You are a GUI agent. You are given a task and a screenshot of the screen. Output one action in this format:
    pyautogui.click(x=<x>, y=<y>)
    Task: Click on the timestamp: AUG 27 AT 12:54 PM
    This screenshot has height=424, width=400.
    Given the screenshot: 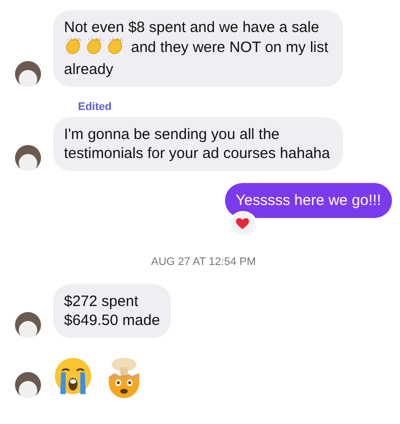 What is the action you would take?
    pyautogui.click(x=203, y=262)
    